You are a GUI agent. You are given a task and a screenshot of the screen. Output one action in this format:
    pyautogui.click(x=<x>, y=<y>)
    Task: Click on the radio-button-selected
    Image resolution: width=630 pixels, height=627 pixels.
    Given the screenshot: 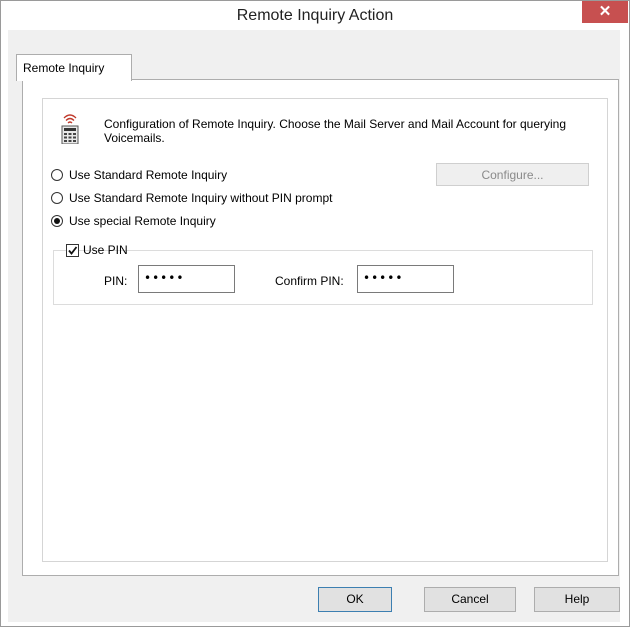 What is the action you would take?
    pyautogui.click(x=57, y=221)
    